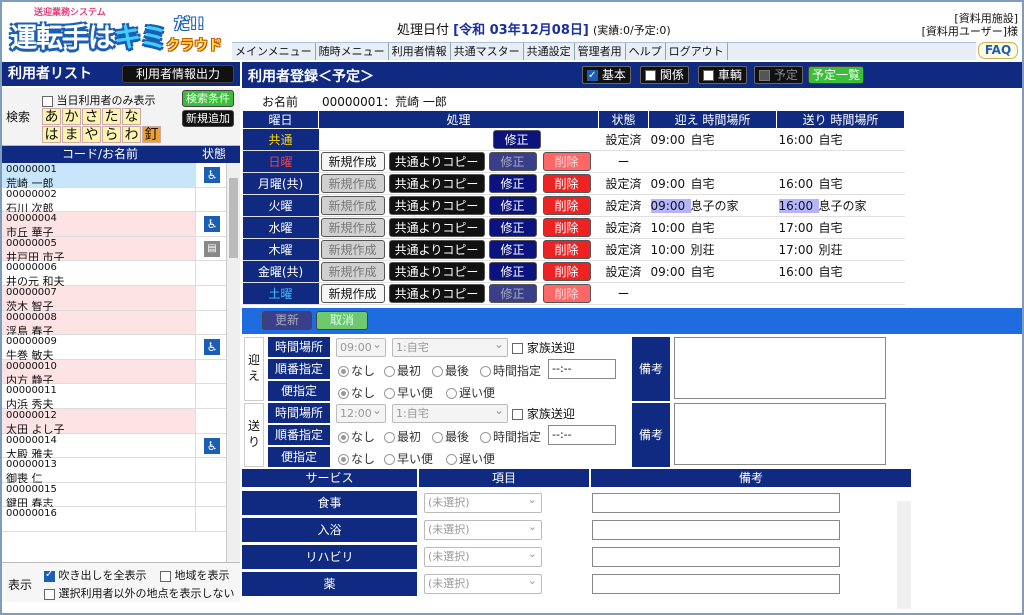  Describe the element at coordinates (780, 368) in the screenshot. I see `pickup-remarks-textarea` at that location.